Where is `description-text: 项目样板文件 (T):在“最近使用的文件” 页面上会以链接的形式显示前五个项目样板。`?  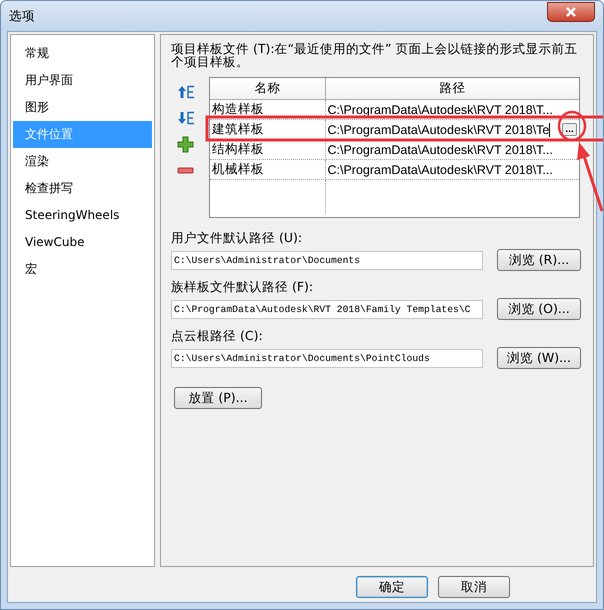 description-text: 项目样板文件 (T):在“最近使用的文件” 页面上会以链接的形式显示前五个项目样板。 is located at coordinates (374, 55).